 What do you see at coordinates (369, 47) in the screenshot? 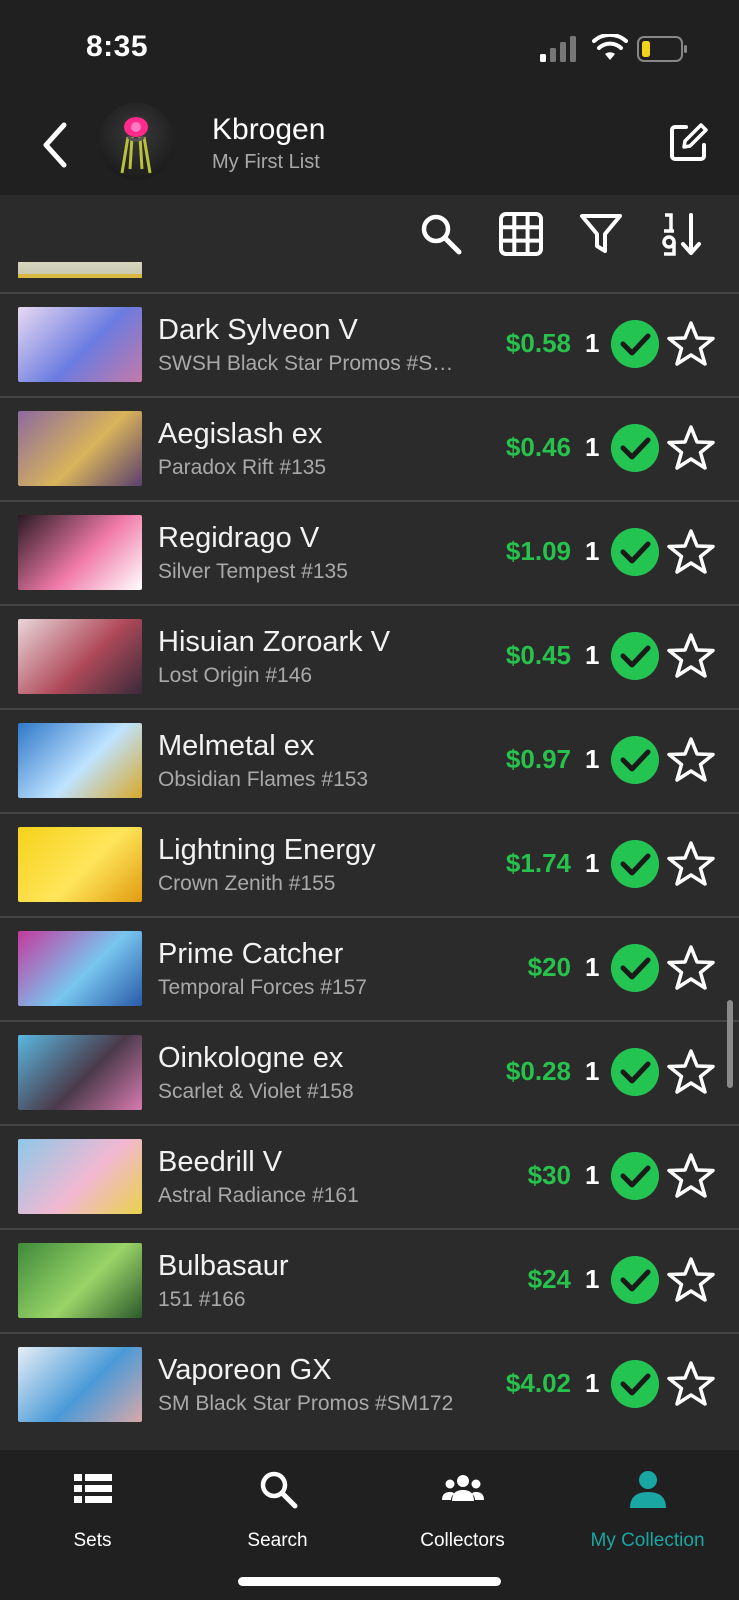
I see `status-bar: 8:35` at bounding box center [369, 47].